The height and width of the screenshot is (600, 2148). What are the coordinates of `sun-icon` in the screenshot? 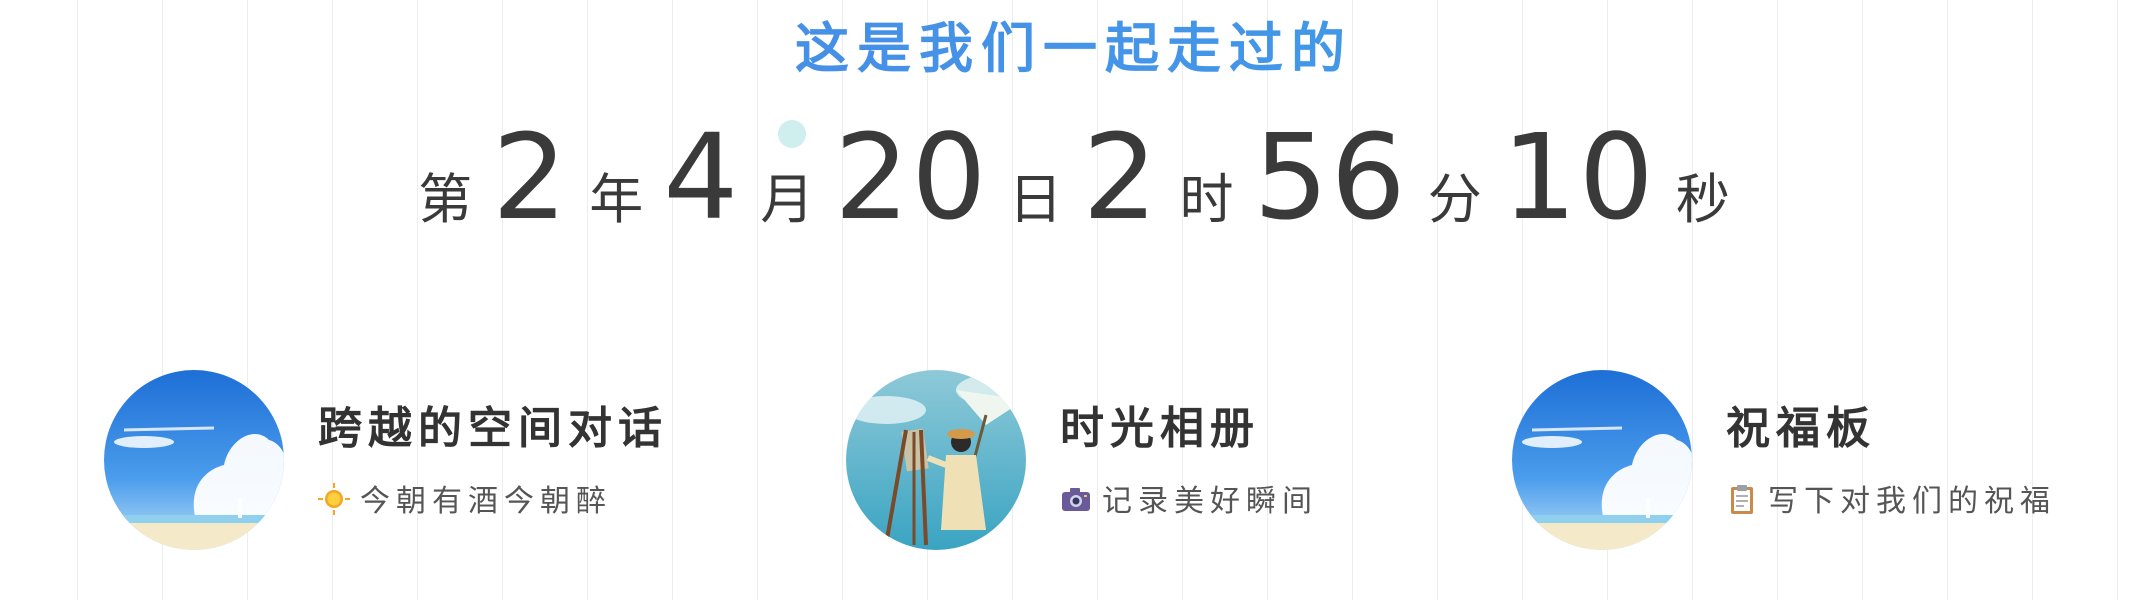 It's located at (334, 499).